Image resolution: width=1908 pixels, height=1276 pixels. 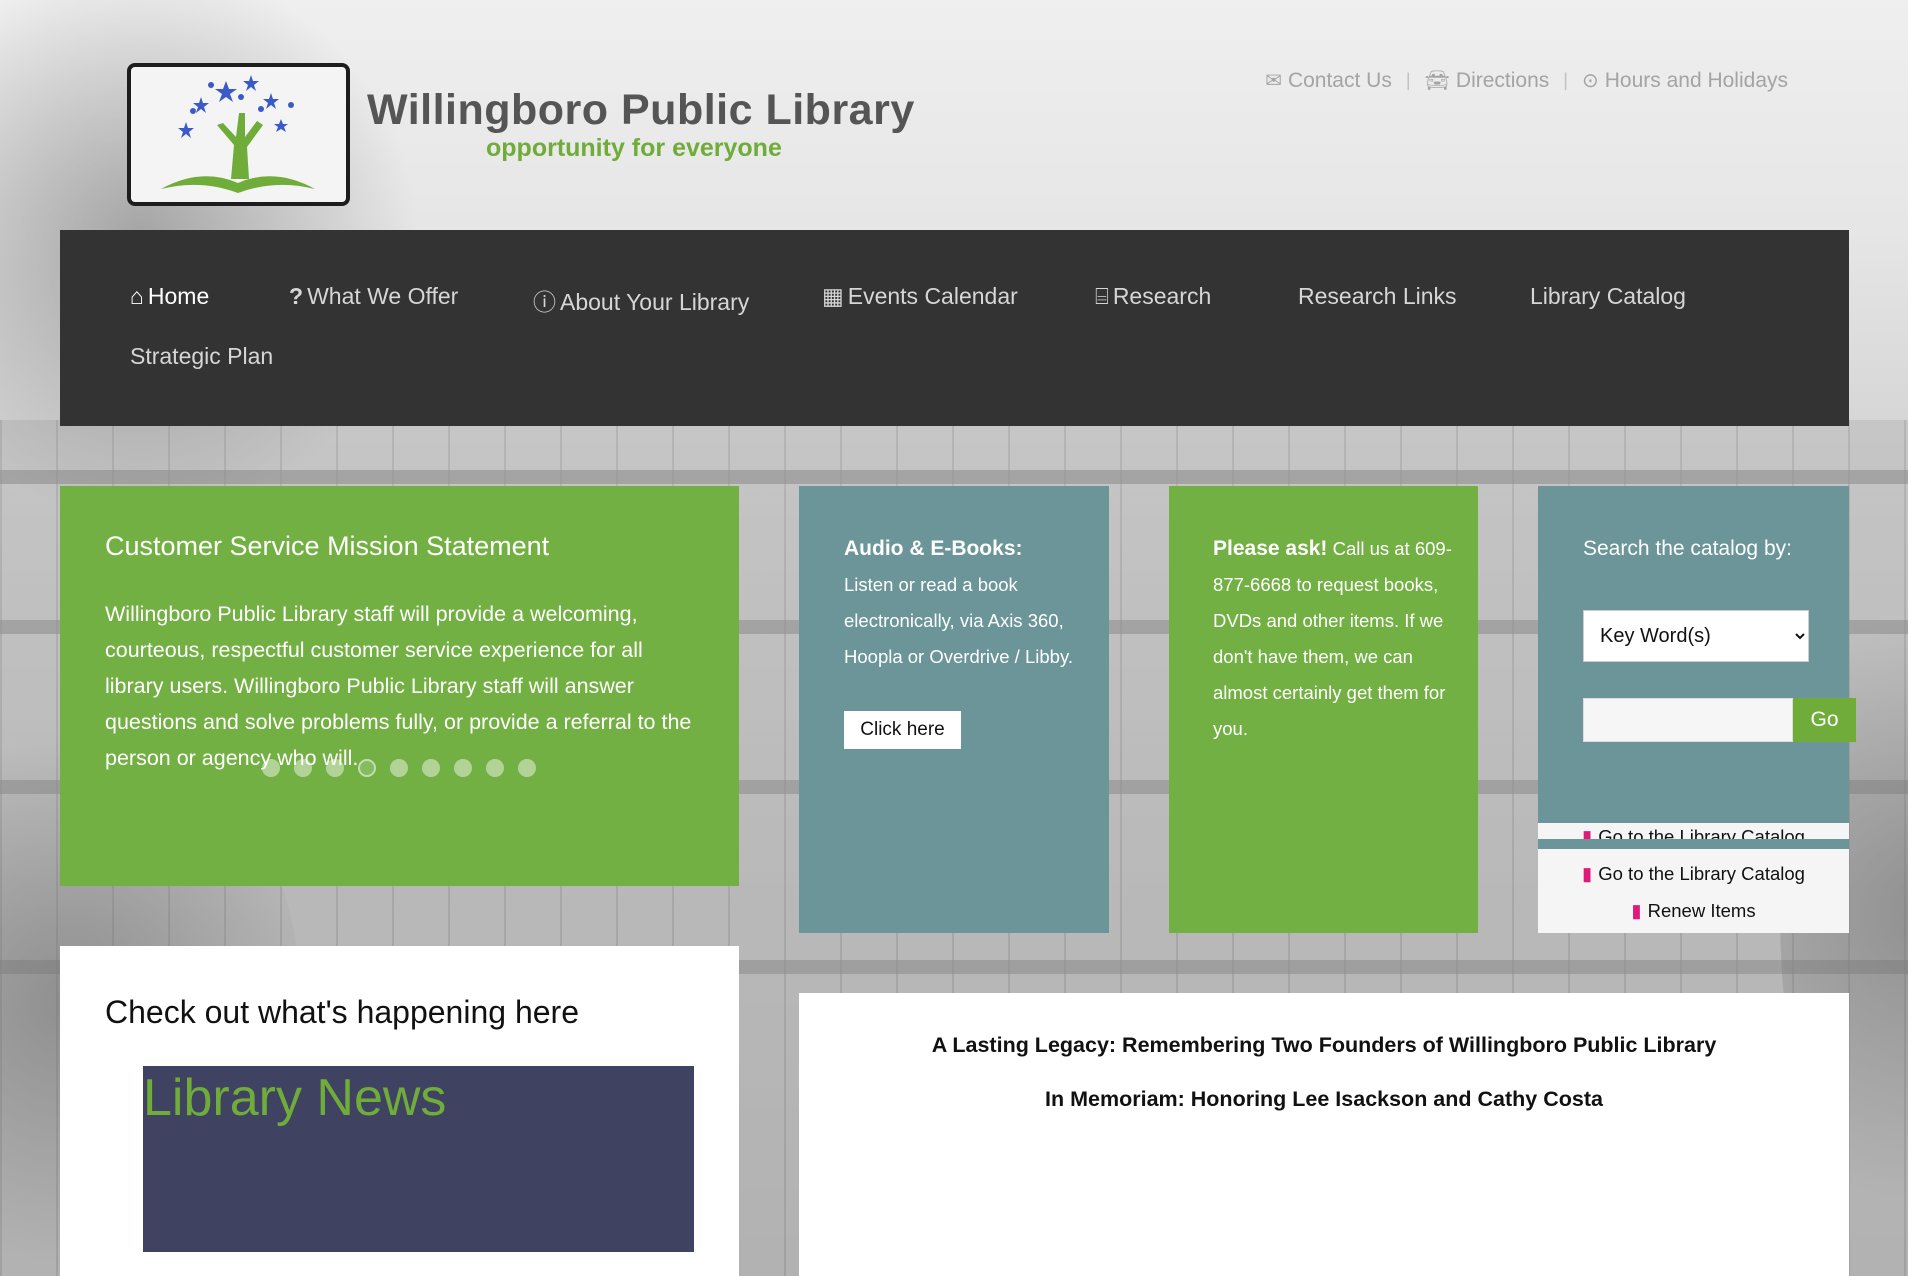 What do you see at coordinates (634, 148) in the screenshot?
I see `site-tagline: opportunity for everyone` at bounding box center [634, 148].